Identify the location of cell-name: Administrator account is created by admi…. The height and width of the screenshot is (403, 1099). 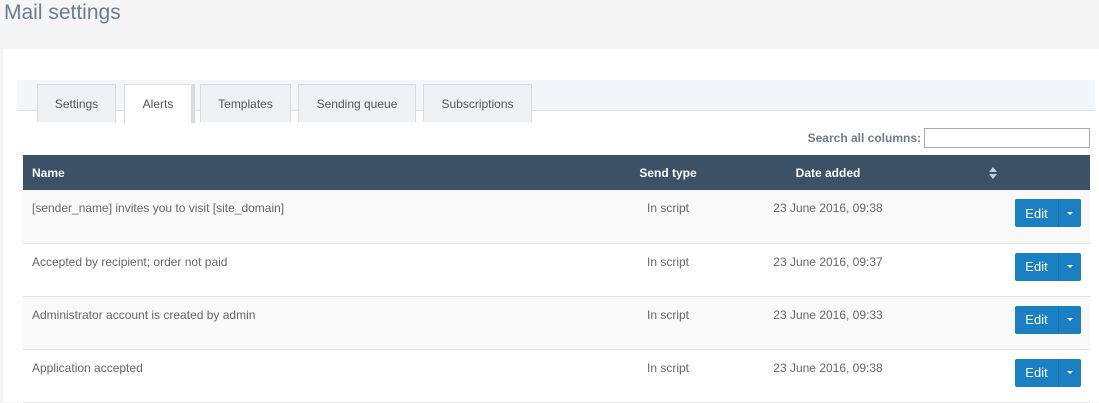
(144, 314).